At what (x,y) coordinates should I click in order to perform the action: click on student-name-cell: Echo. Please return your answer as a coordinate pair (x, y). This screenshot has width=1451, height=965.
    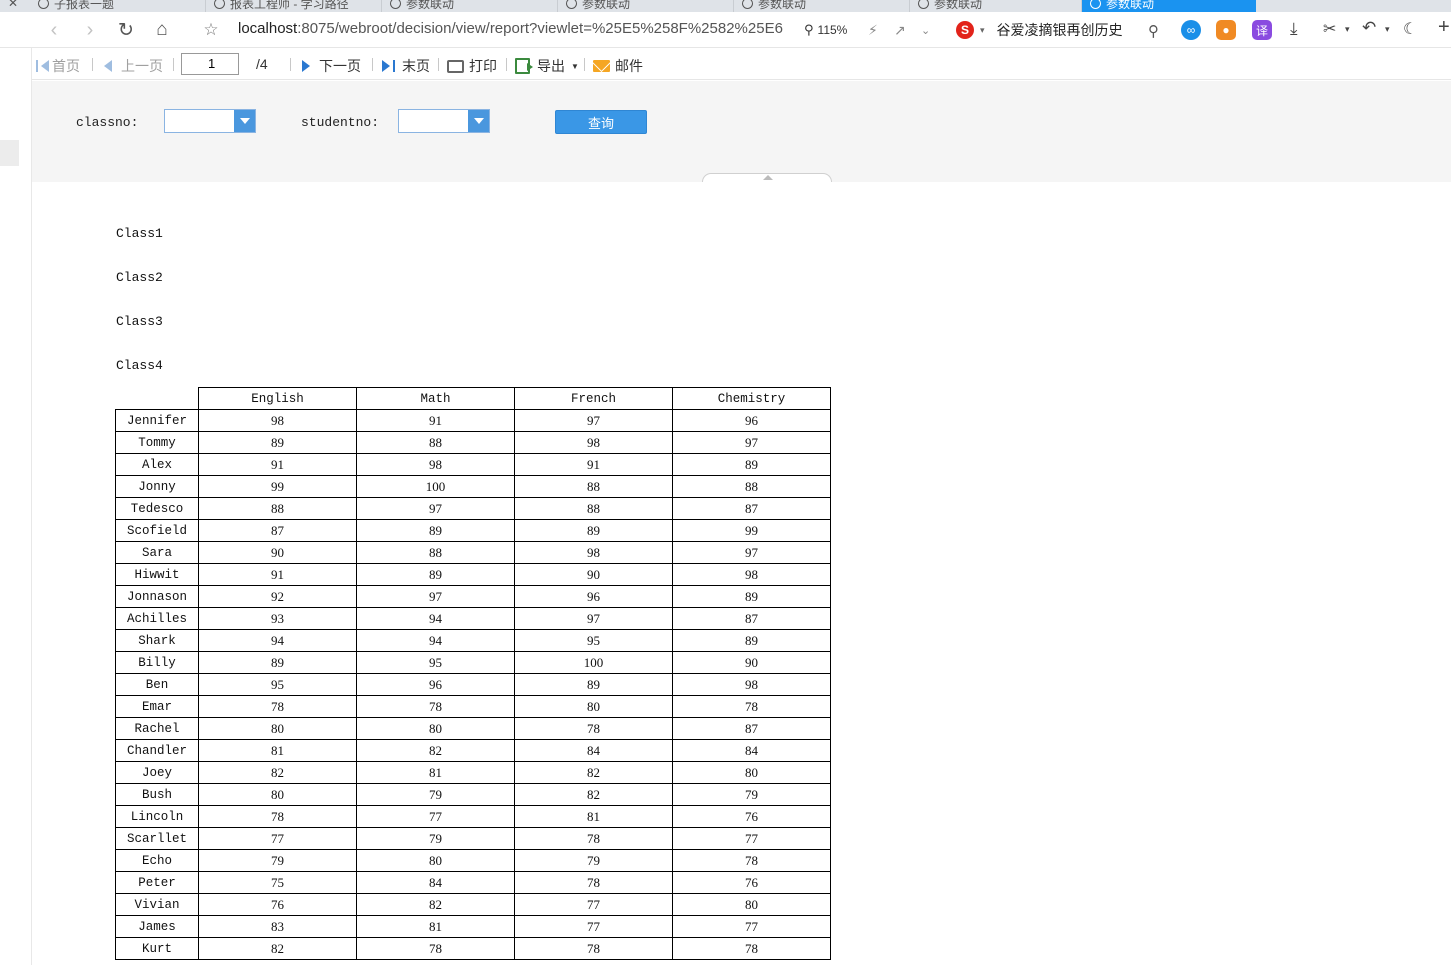
    Looking at the image, I should click on (157, 860).